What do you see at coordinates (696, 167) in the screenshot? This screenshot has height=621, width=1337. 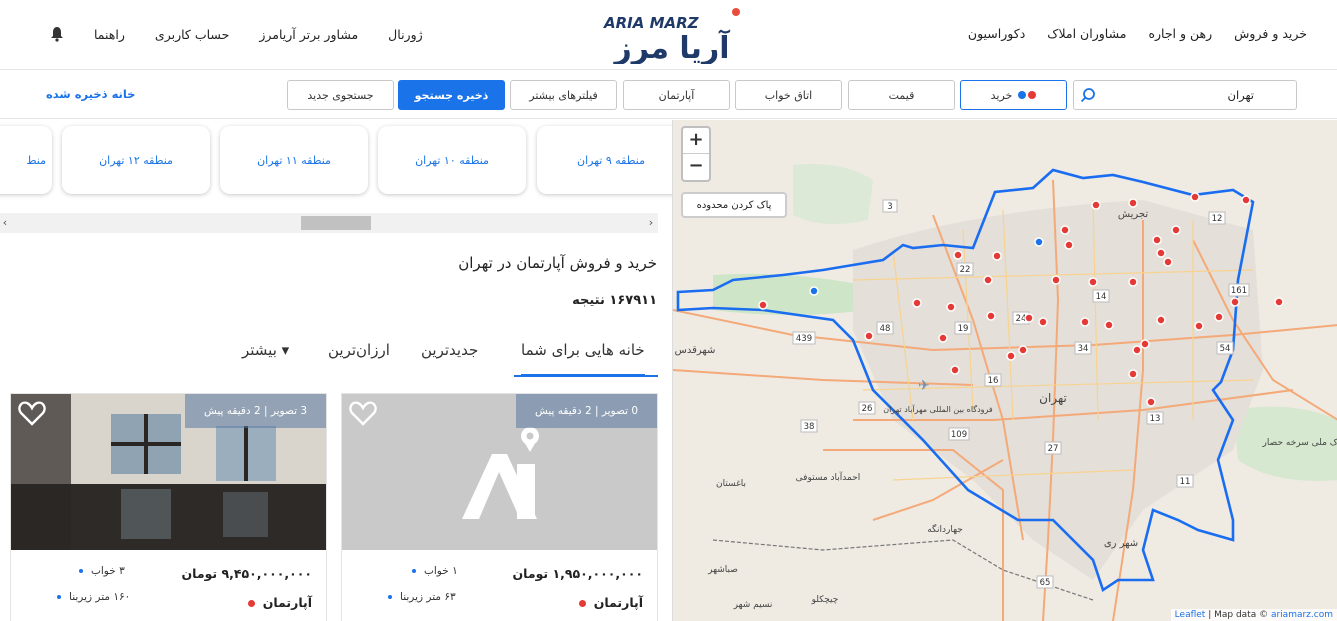 I see `zoom-out-button: −` at bounding box center [696, 167].